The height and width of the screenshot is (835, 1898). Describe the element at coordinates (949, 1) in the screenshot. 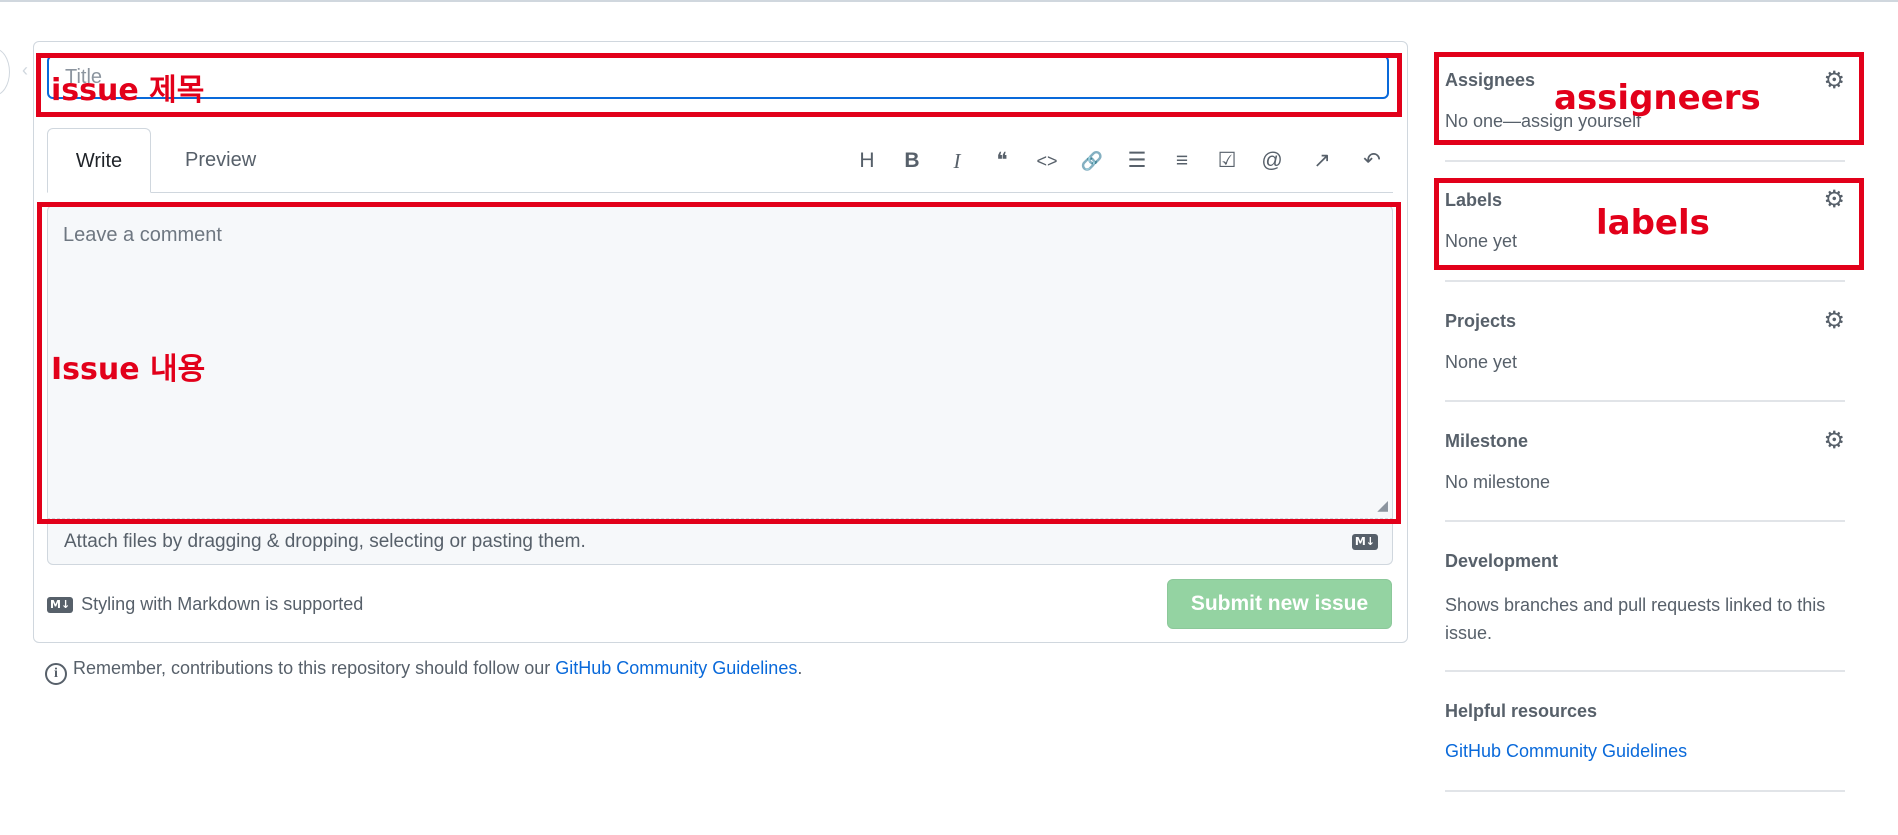

I see `top-divider` at that location.